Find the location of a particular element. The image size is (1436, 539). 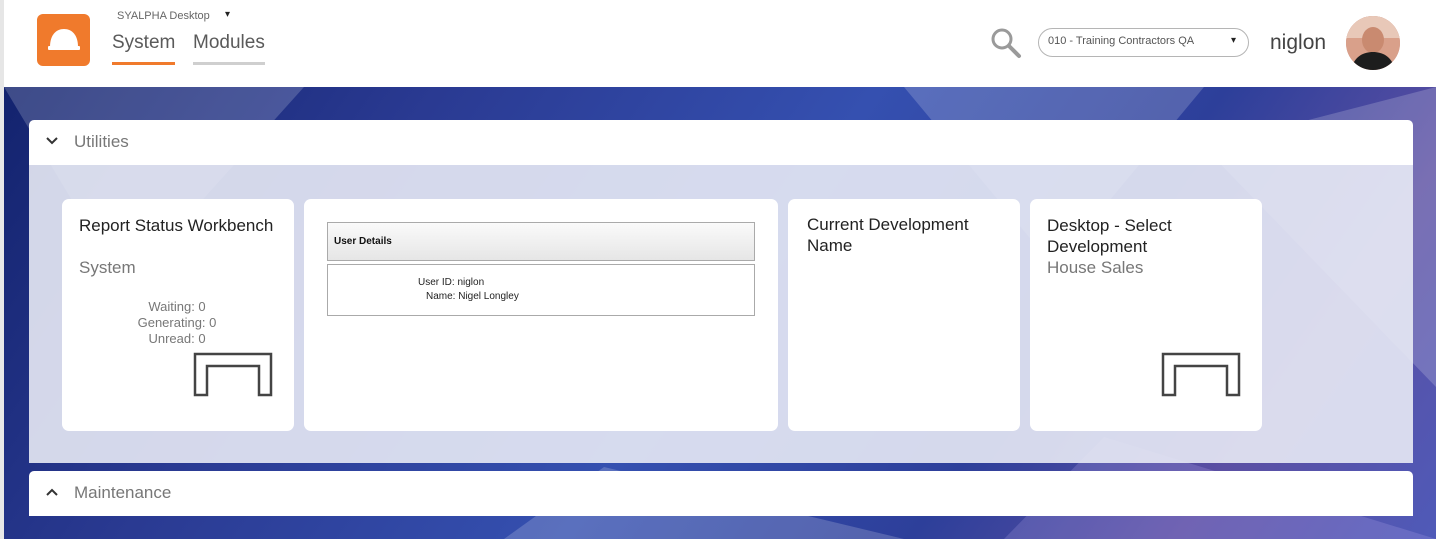

tile-subtitle: House Sales is located at coordinates (1095, 267).